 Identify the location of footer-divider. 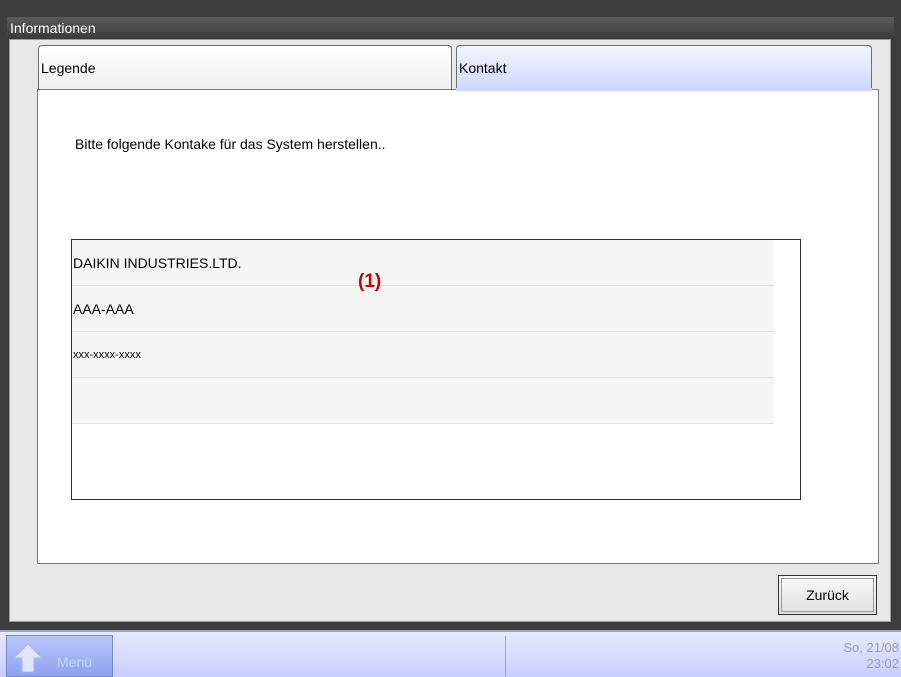
(505, 656).